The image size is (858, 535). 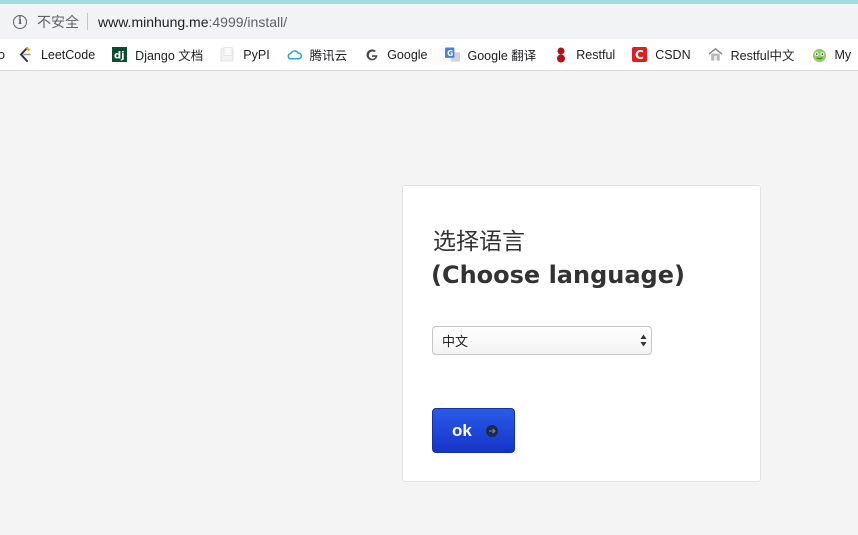 I want to click on bookmark-pypi: PyPI, so click(x=245, y=54).